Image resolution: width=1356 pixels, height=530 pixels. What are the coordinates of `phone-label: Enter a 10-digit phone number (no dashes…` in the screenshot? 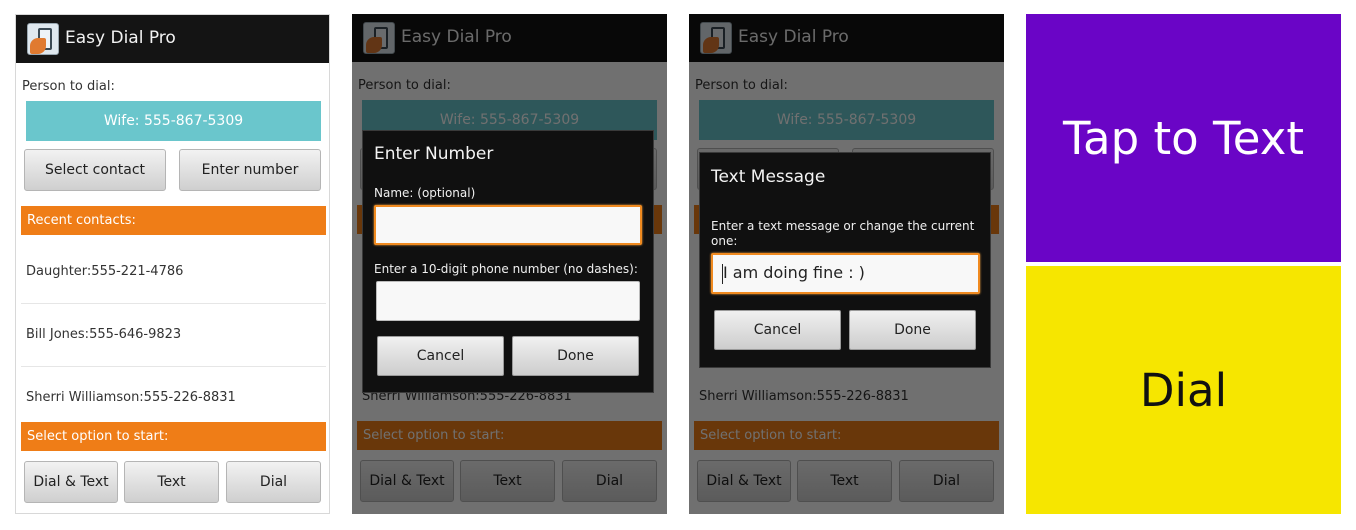 It's located at (506, 269).